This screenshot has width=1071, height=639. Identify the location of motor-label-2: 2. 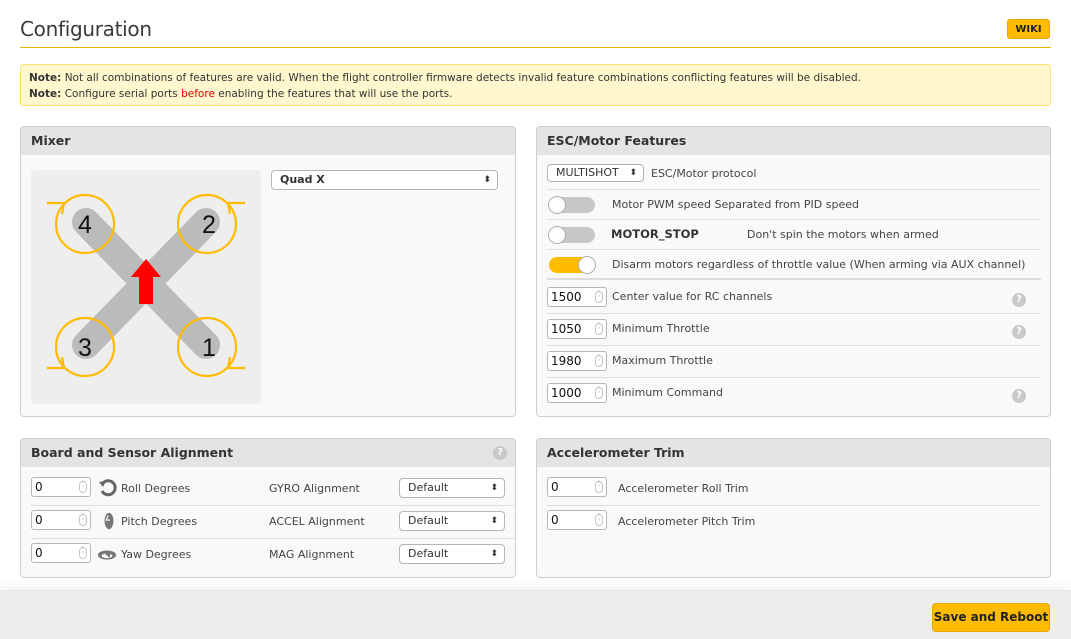
(209, 225).